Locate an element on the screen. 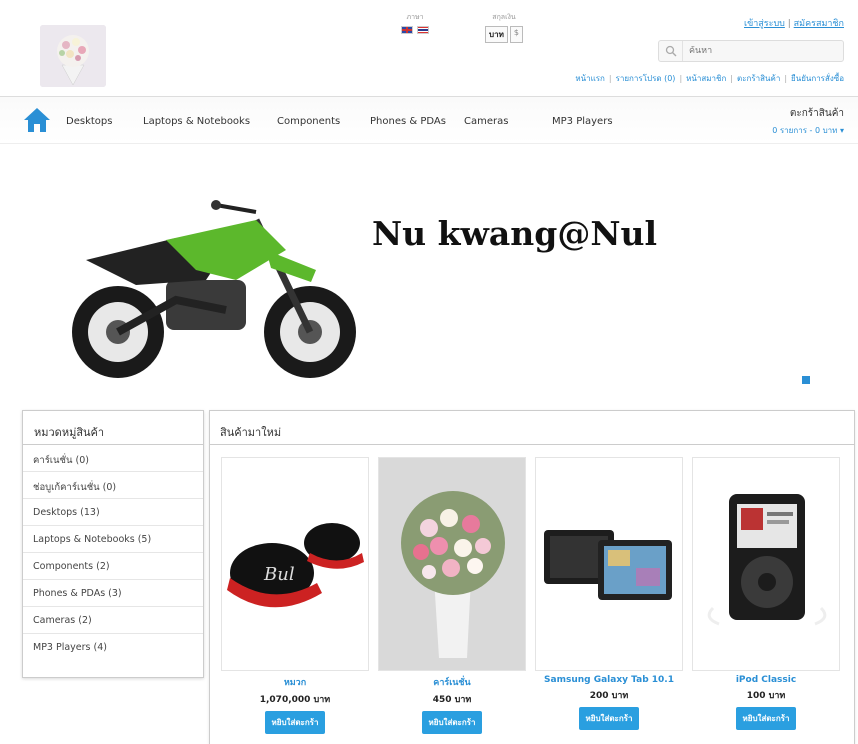 The image size is (858, 744). product-name: หมวก is located at coordinates (295, 682).